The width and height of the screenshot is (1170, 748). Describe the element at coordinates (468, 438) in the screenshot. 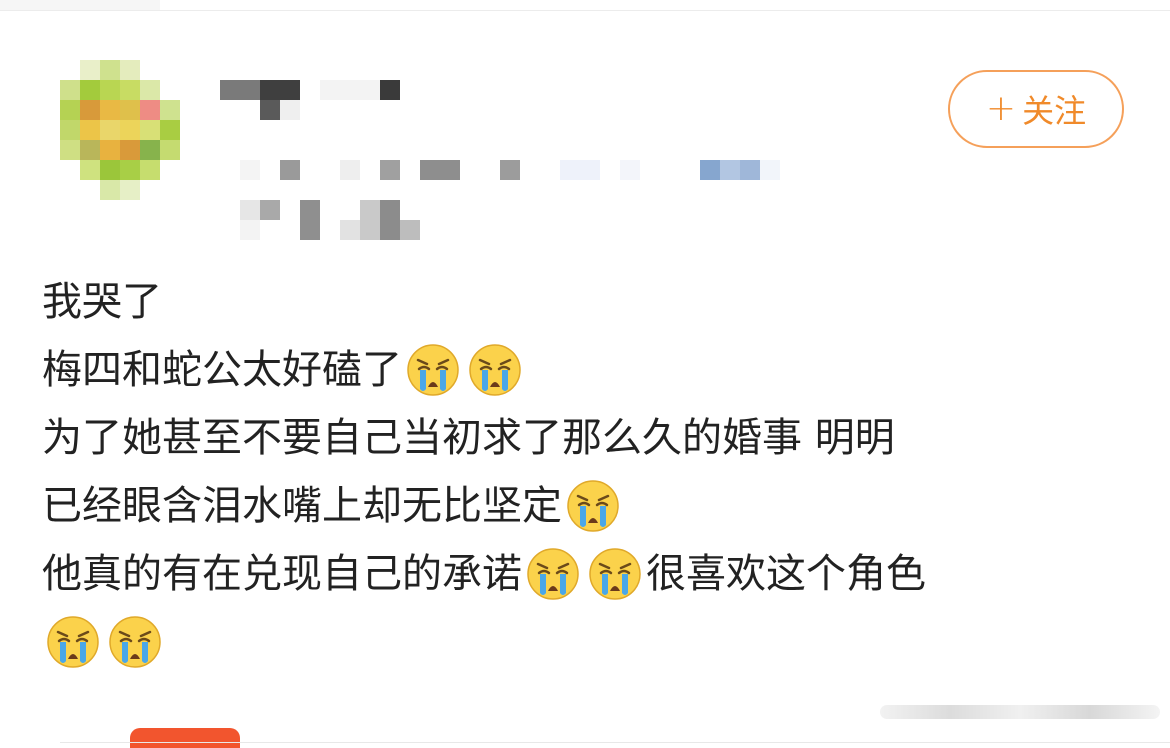

I see `post-line: 为了她甚至不要自己当初求了那么久的婚事 明明` at that location.